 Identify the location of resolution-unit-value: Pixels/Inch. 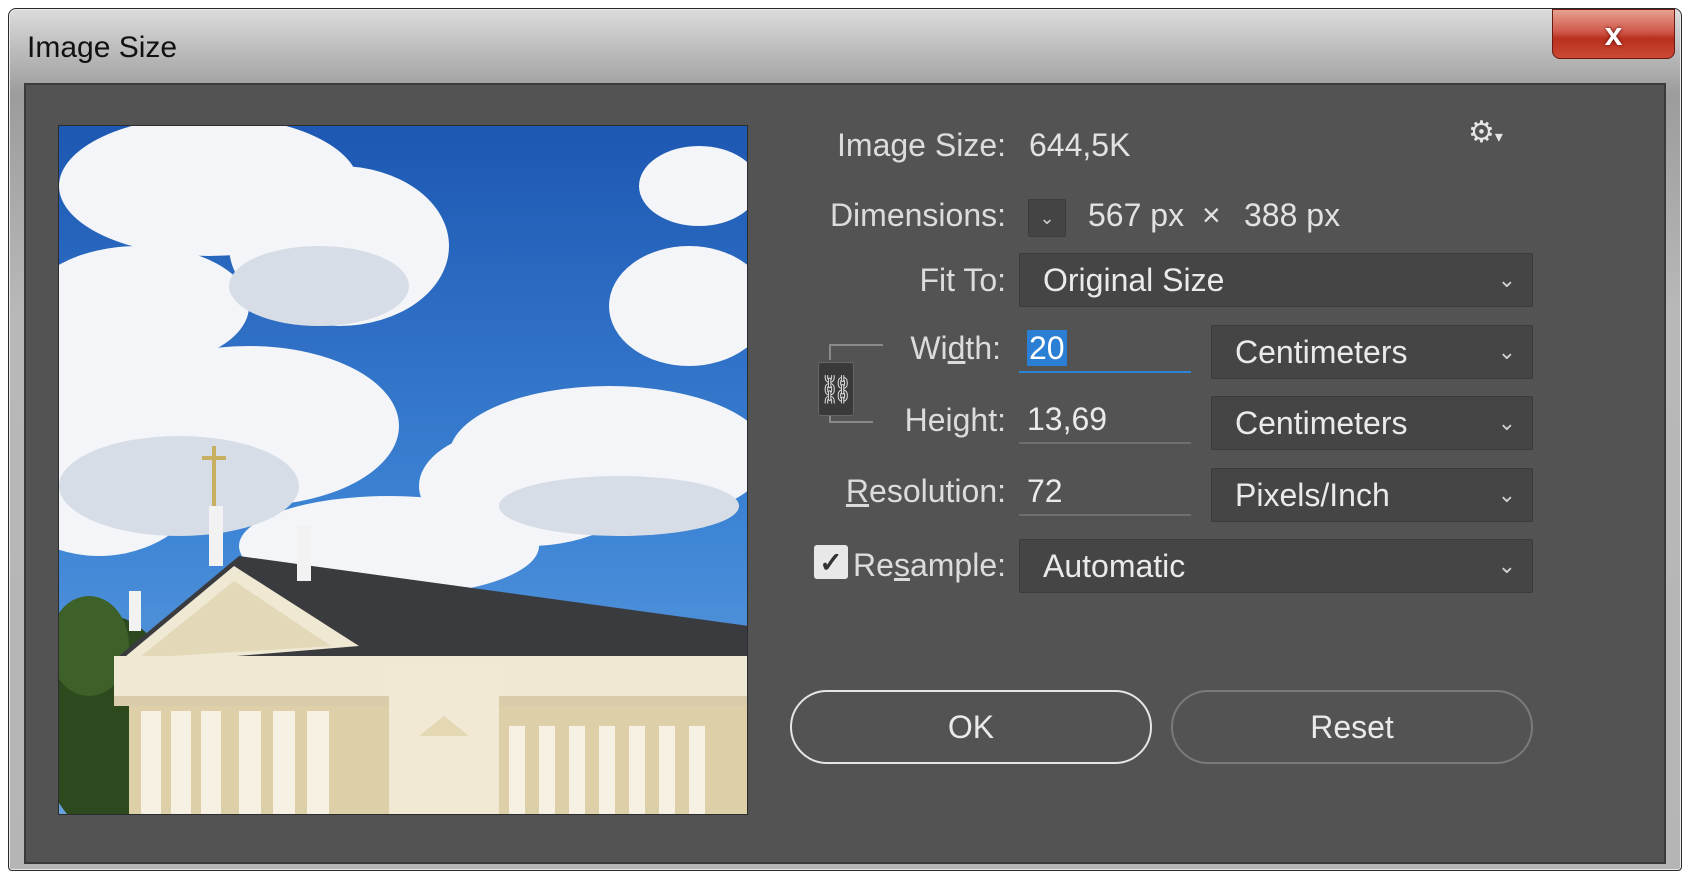
(1312, 495).